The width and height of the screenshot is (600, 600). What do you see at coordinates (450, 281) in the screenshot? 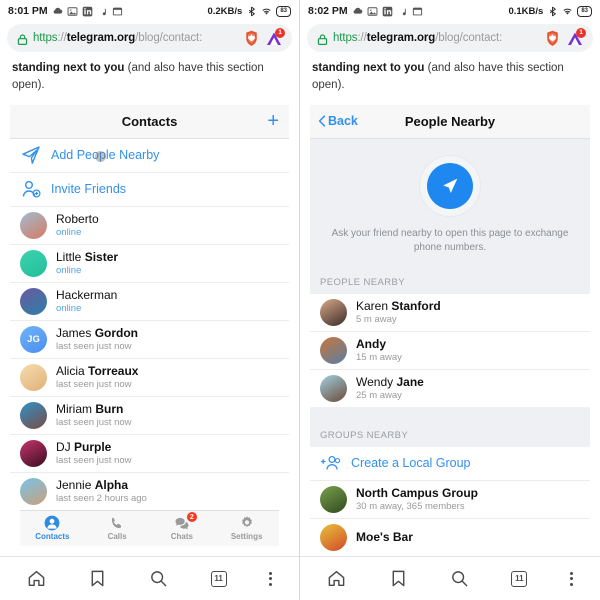
I see `people-nearby-section-label: PEOPLE NEARBY` at bounding box center [450, 281].